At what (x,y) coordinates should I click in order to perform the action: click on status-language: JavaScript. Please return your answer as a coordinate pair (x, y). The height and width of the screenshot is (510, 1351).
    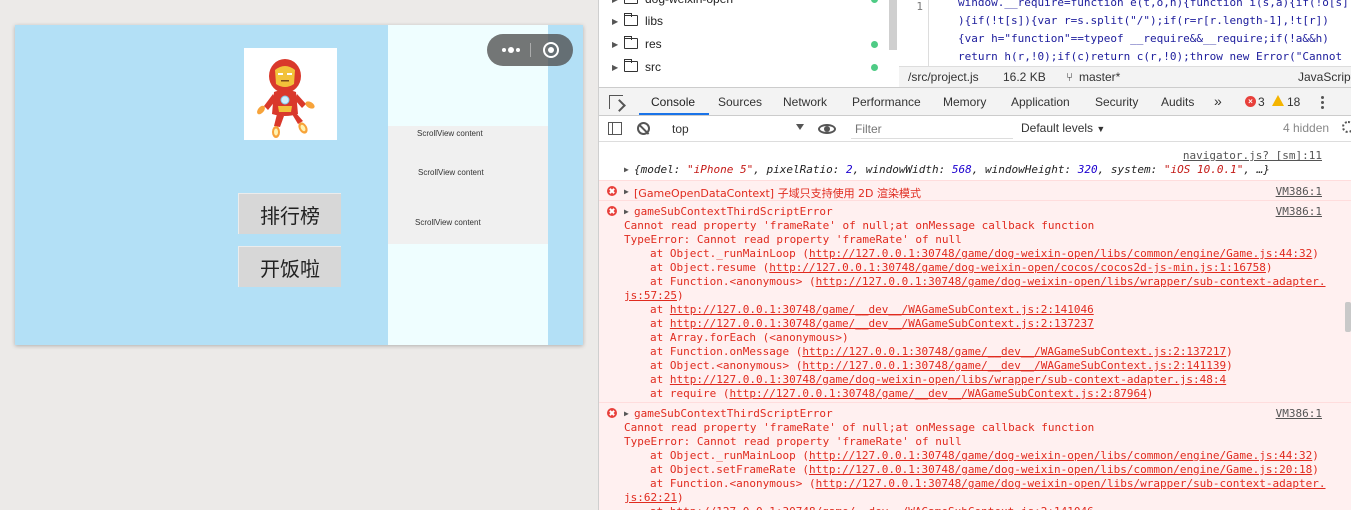
    Looking at the image, I should click on (1324, 77).